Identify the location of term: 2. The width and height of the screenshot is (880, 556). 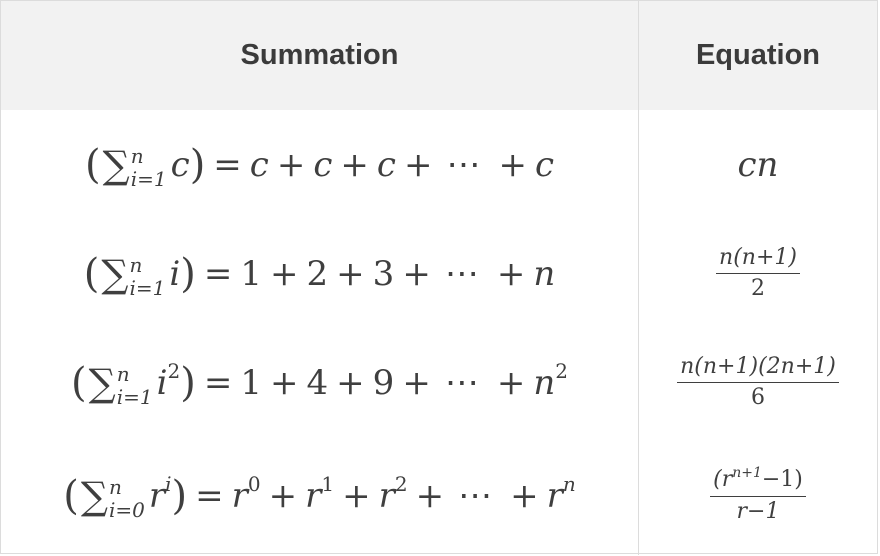
(317, 273).